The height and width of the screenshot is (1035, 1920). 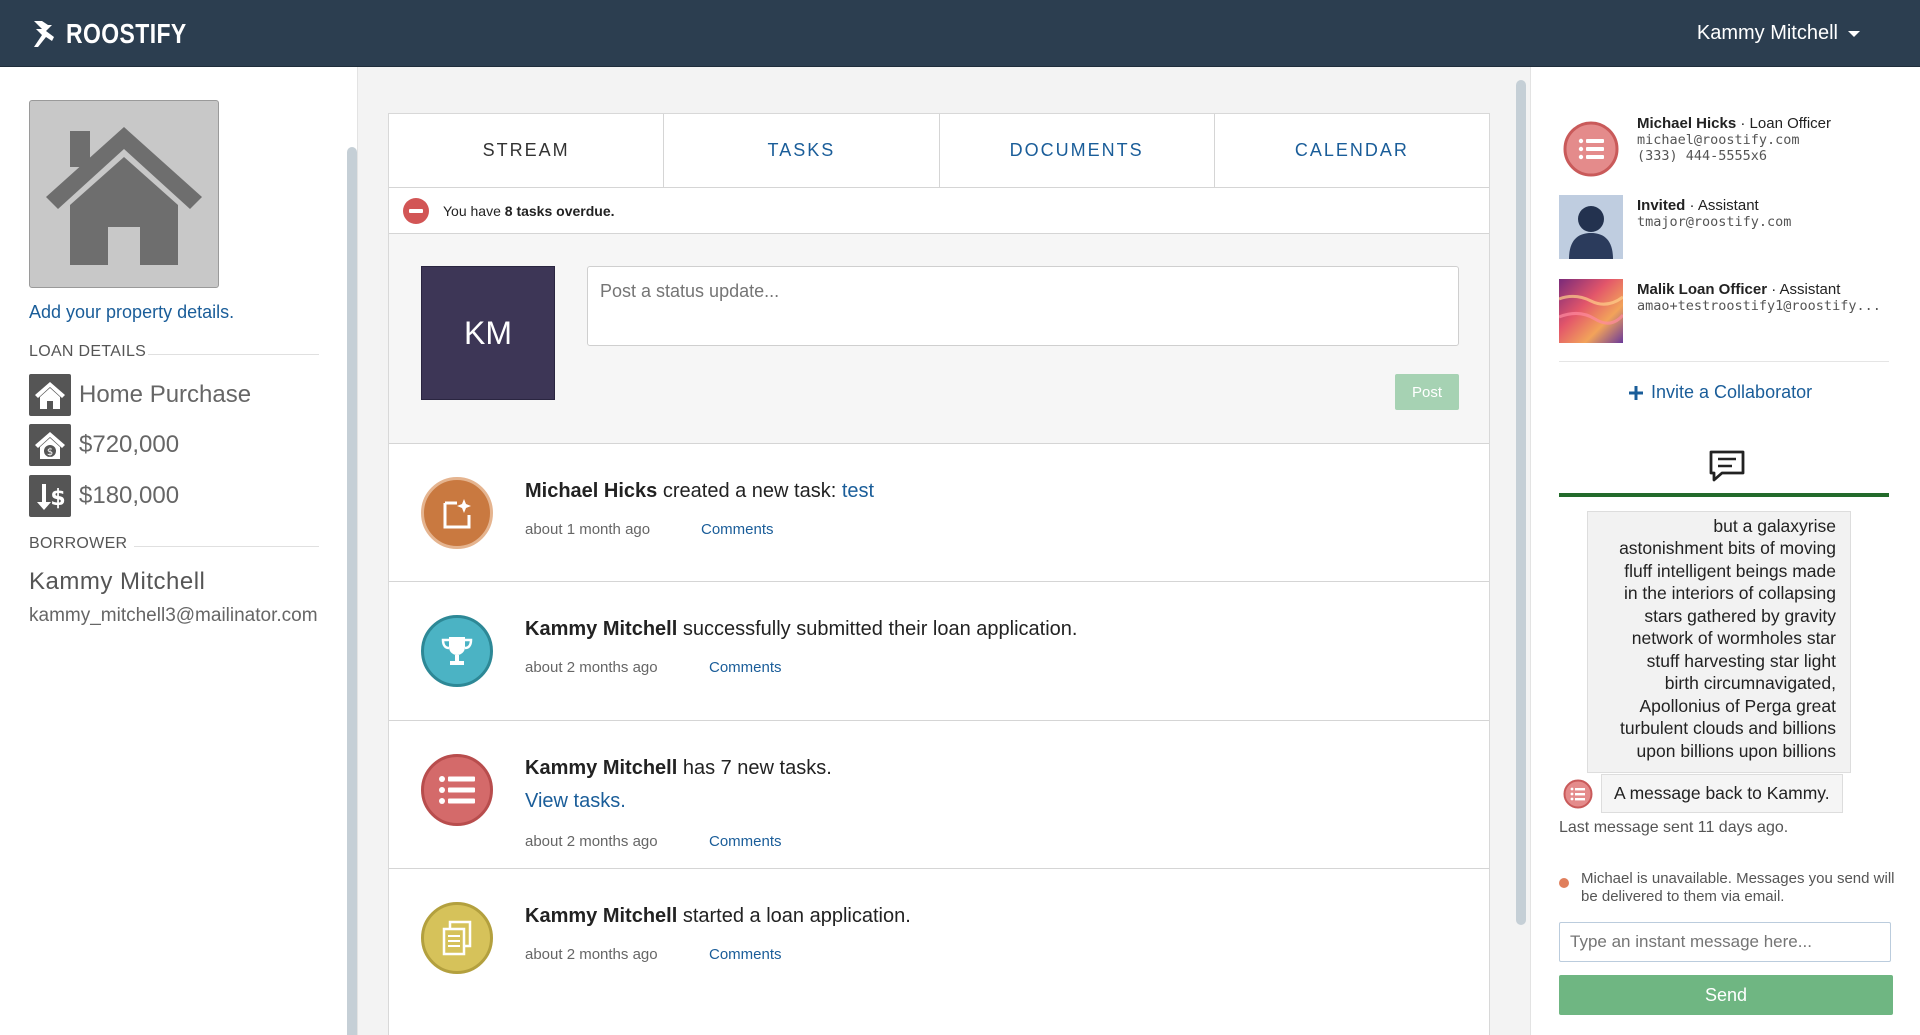 I want to click on avatar: KM, so click(x=488, y=333).